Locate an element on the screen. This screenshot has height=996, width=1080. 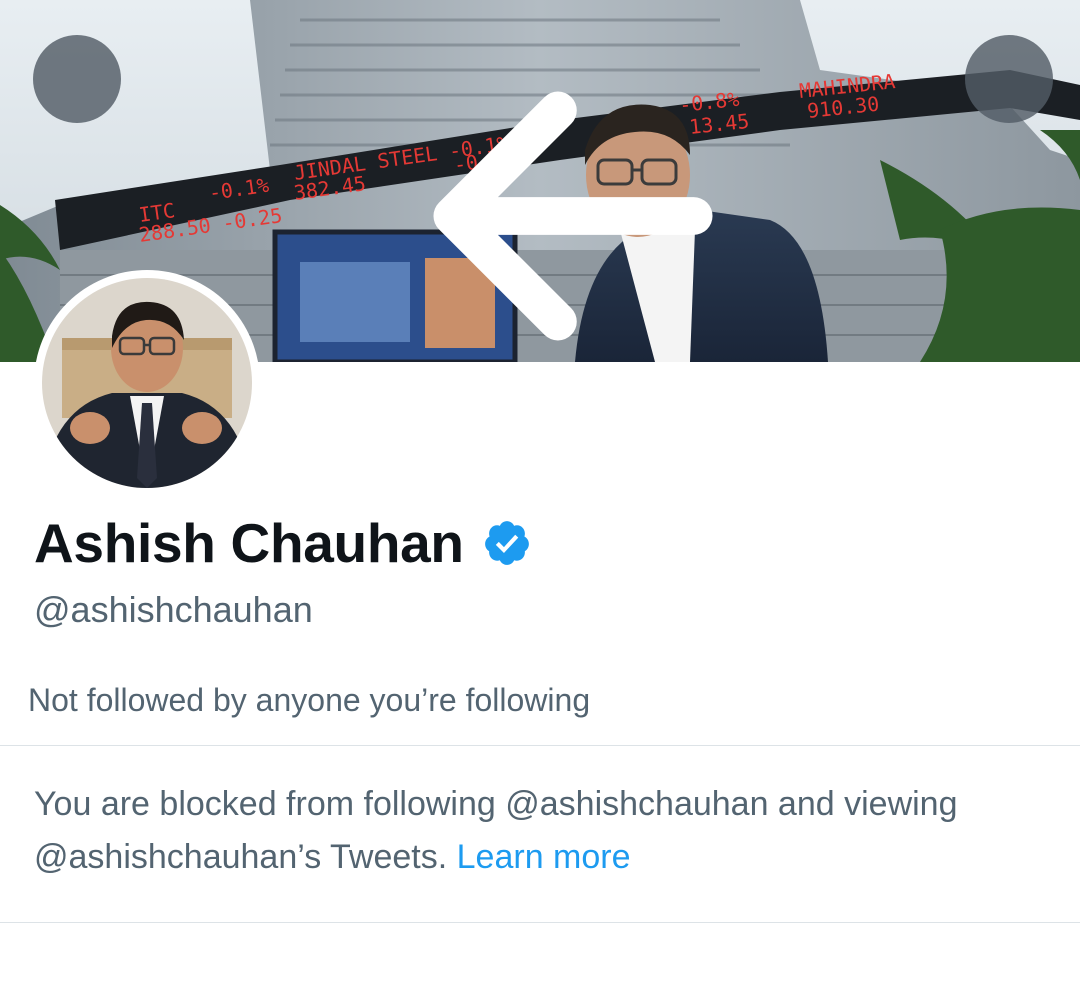
profile-name-row: Ashish Chauhan is located at coordinates (283, 543).